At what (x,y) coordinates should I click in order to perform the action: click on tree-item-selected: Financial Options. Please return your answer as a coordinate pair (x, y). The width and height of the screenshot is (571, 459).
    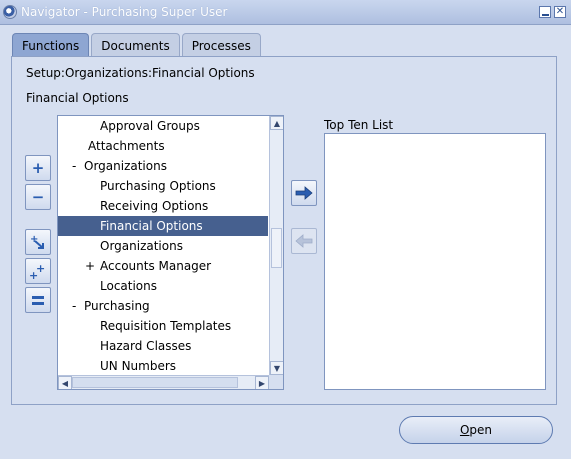
    Looking at the image, I should click on (163, 226).